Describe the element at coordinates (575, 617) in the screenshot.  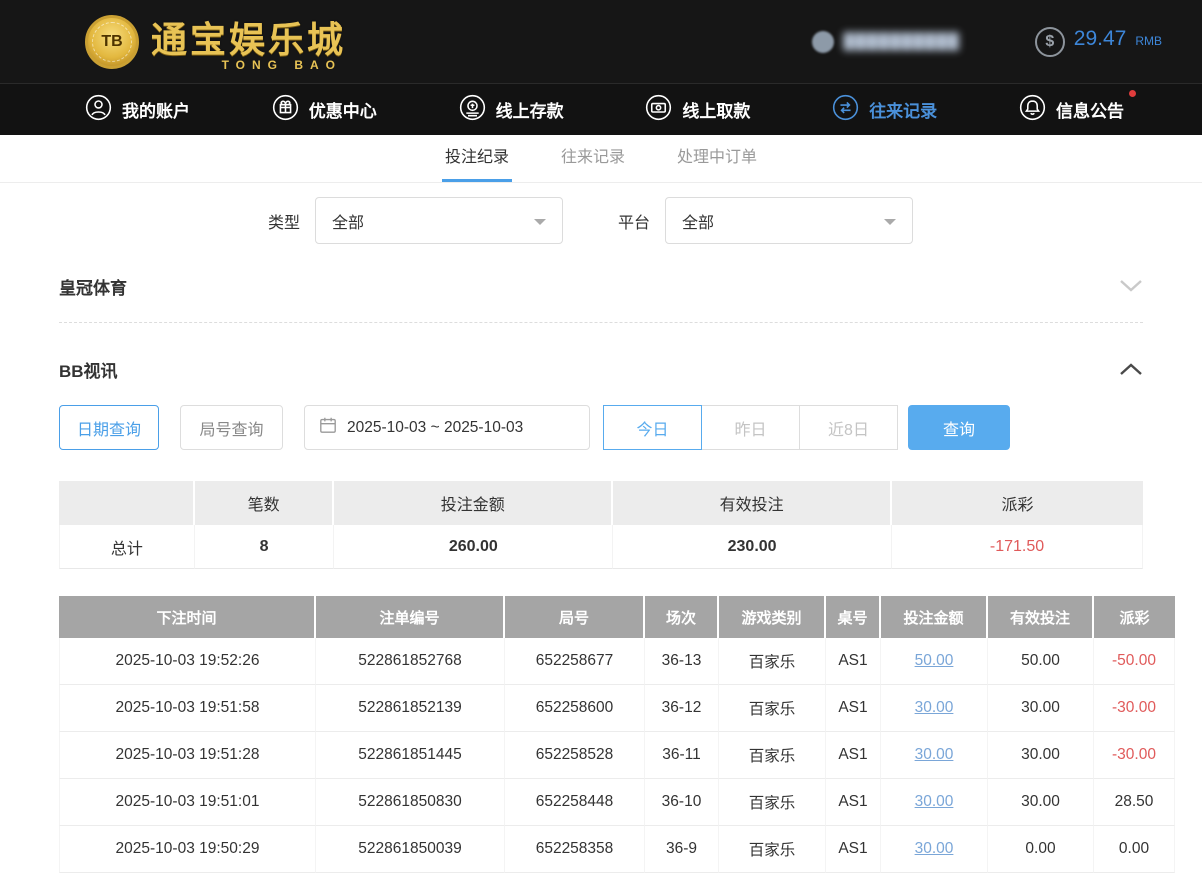
I see `col-header-round: 局号` at that location.